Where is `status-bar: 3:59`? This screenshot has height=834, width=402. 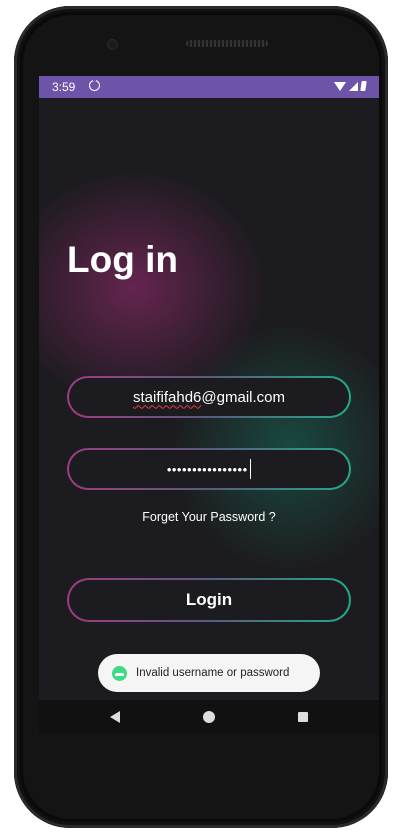
status-bar: 3:59 is located at coordinates (209, 87).